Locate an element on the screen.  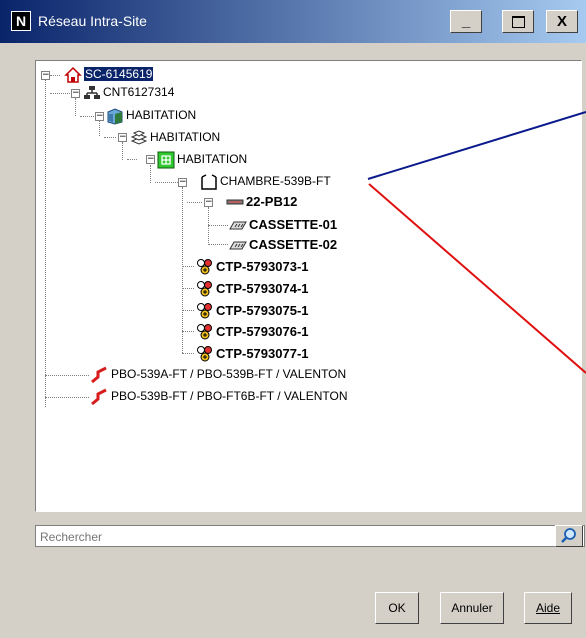
tree-node-label: CASSETTE-02 is located at coordinates (293, 244).